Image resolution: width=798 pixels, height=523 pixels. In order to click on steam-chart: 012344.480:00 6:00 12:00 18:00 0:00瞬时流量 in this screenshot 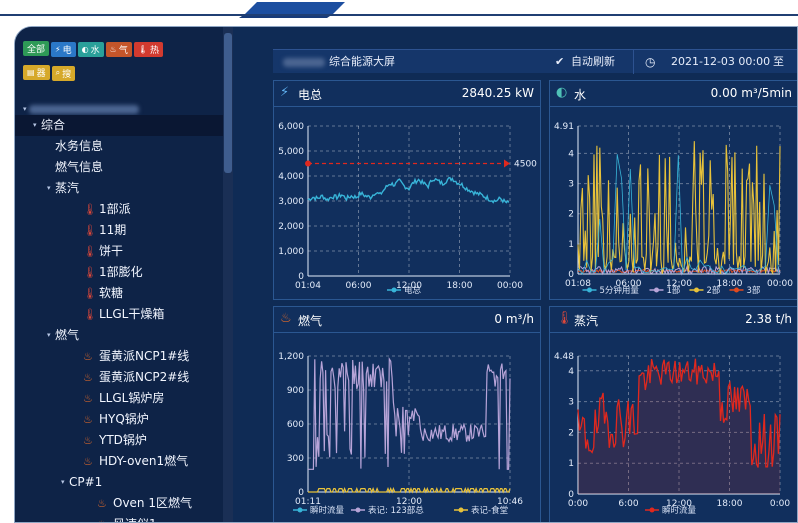, I will do `click(672, 434)`.